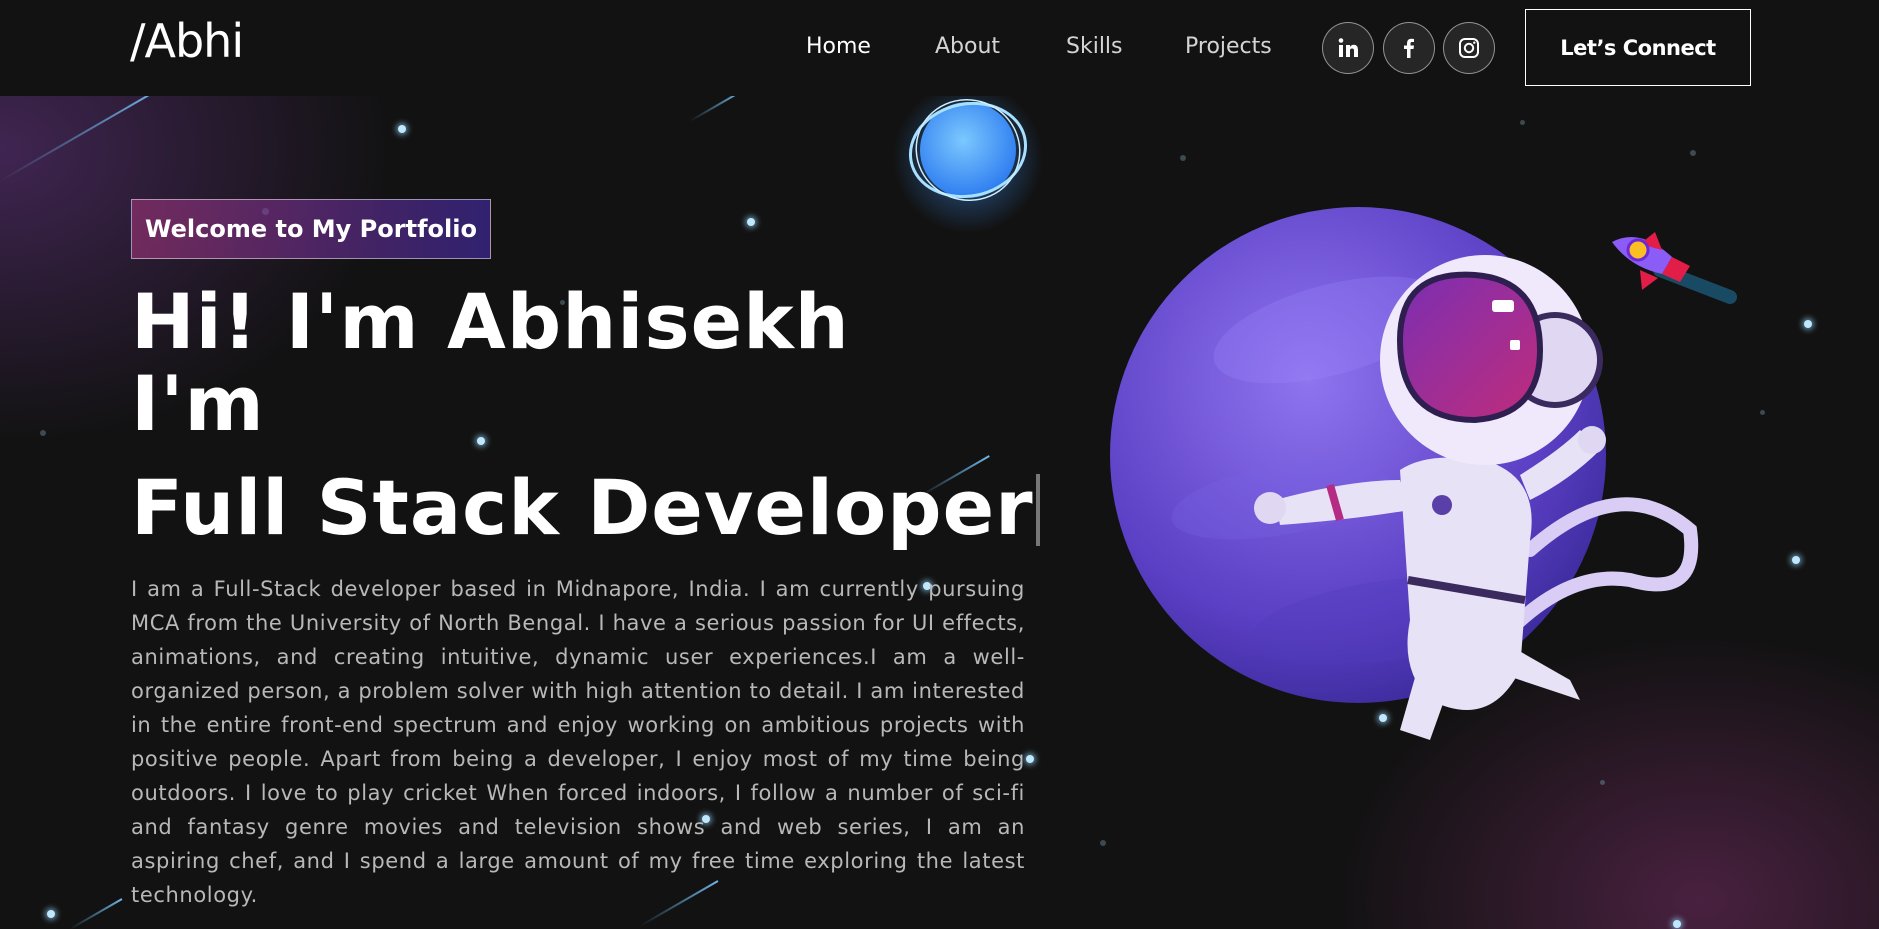 This screenshot has height=929, width=1879. I want to click on facebook-button, so click(1409, 48).